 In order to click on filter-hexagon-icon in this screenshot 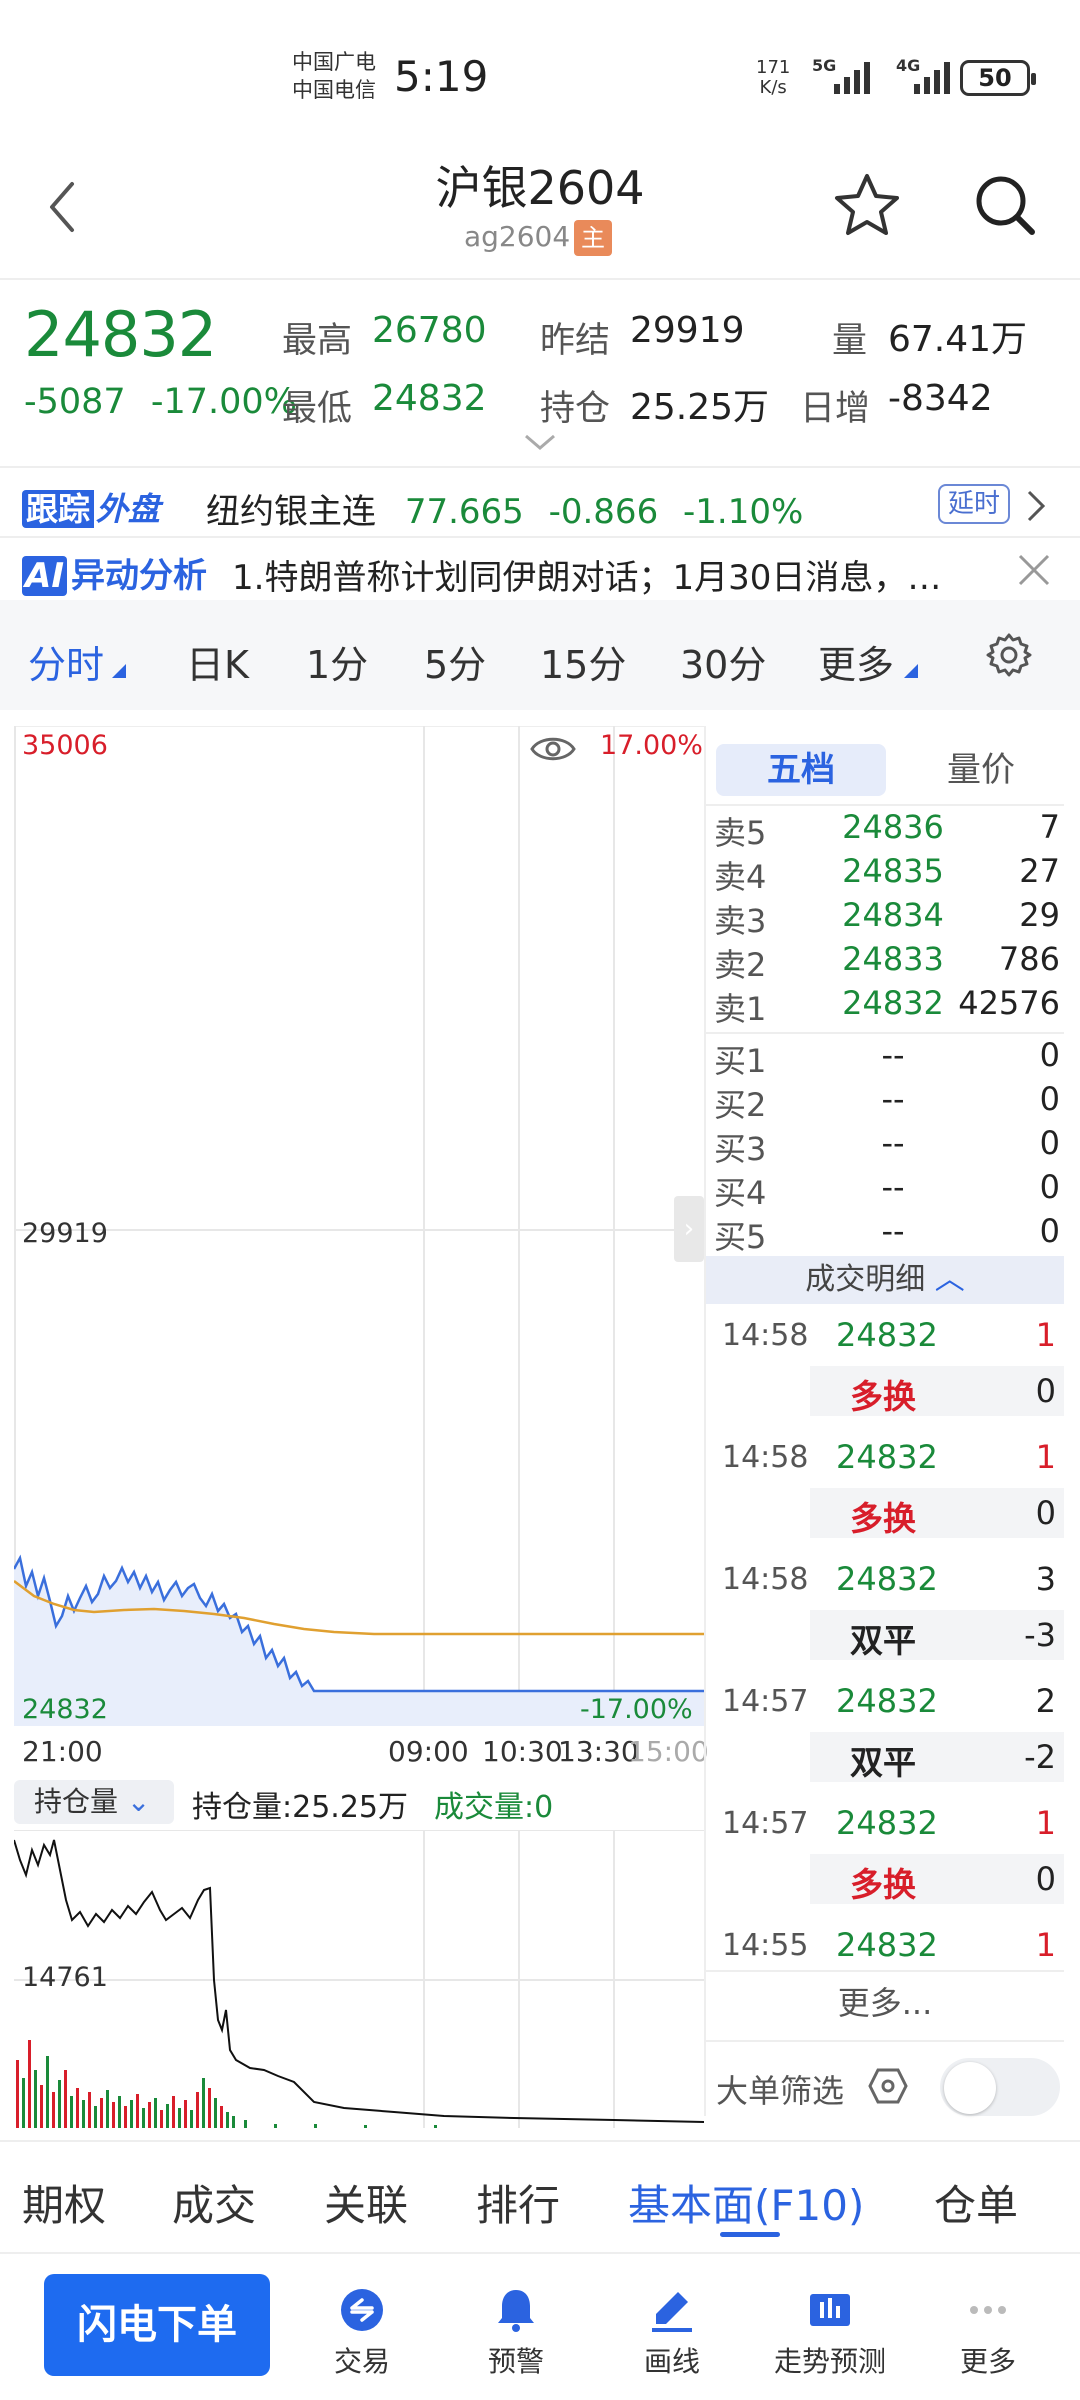, I will do `click(888, 2086)`.